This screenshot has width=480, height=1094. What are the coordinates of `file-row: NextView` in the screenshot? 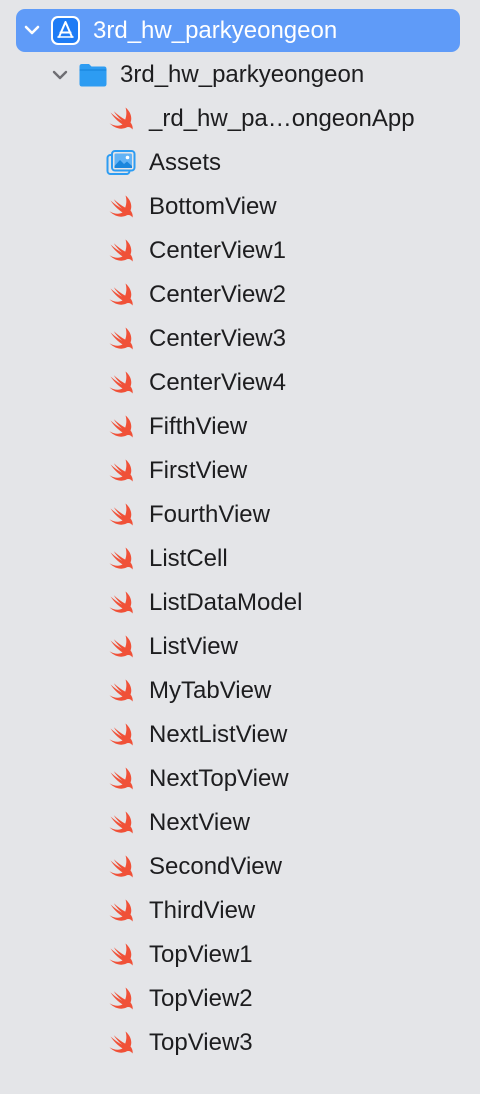 It's located at (240, 823).